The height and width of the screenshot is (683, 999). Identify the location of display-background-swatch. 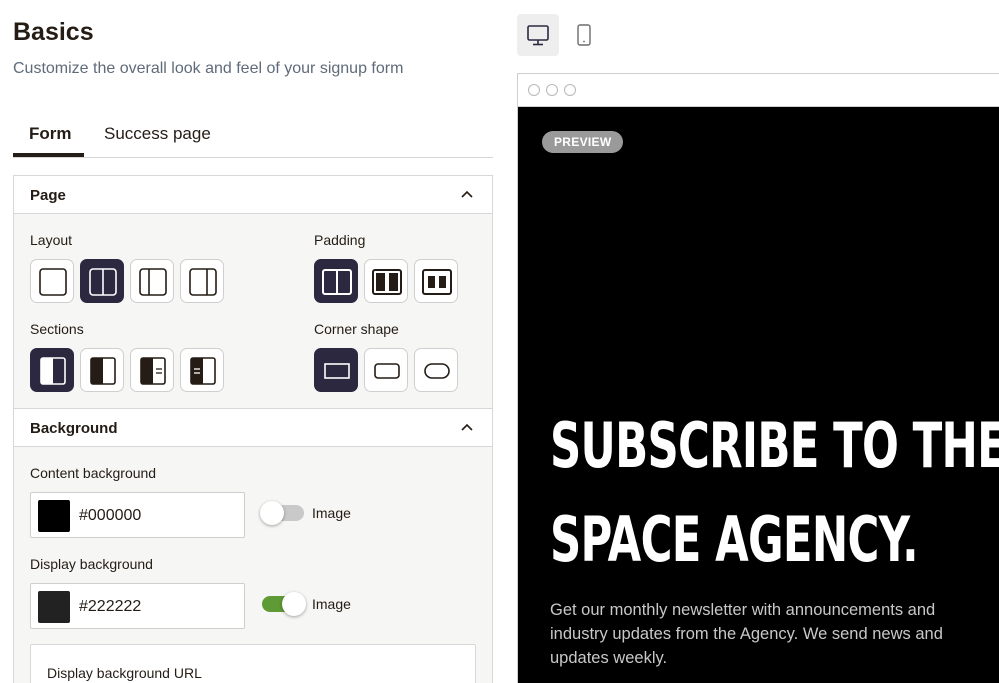
(54, 607).